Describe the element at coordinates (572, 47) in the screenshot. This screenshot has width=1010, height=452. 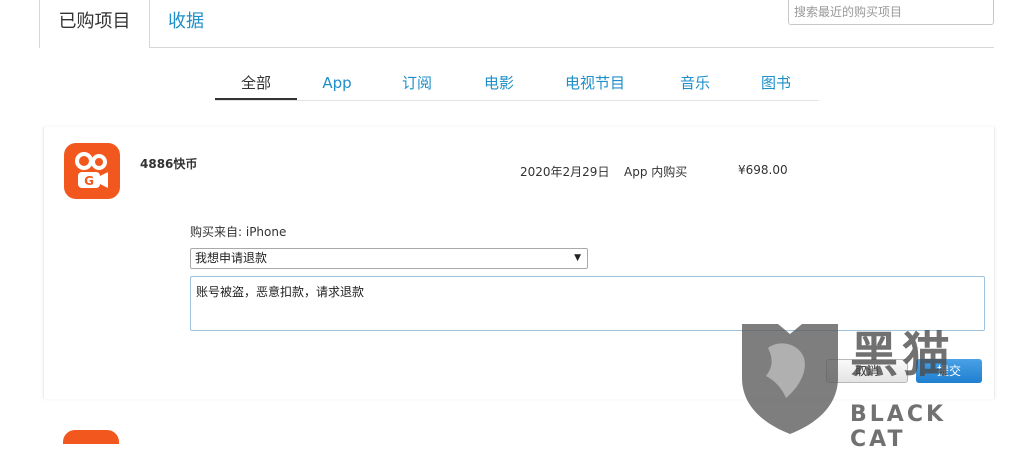
I see `tab-divider` at that location.